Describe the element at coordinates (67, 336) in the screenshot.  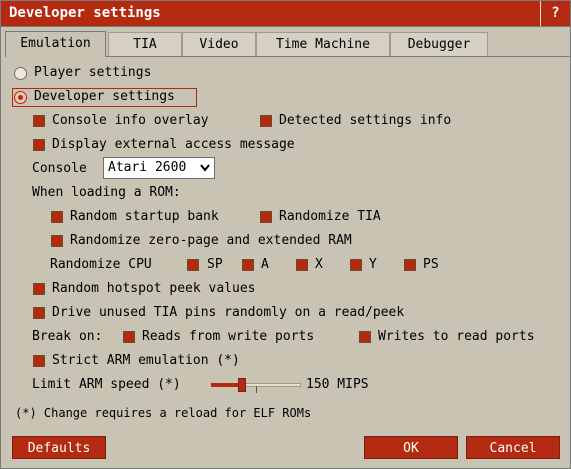
I see `break-on-label: Break on:` at that location.